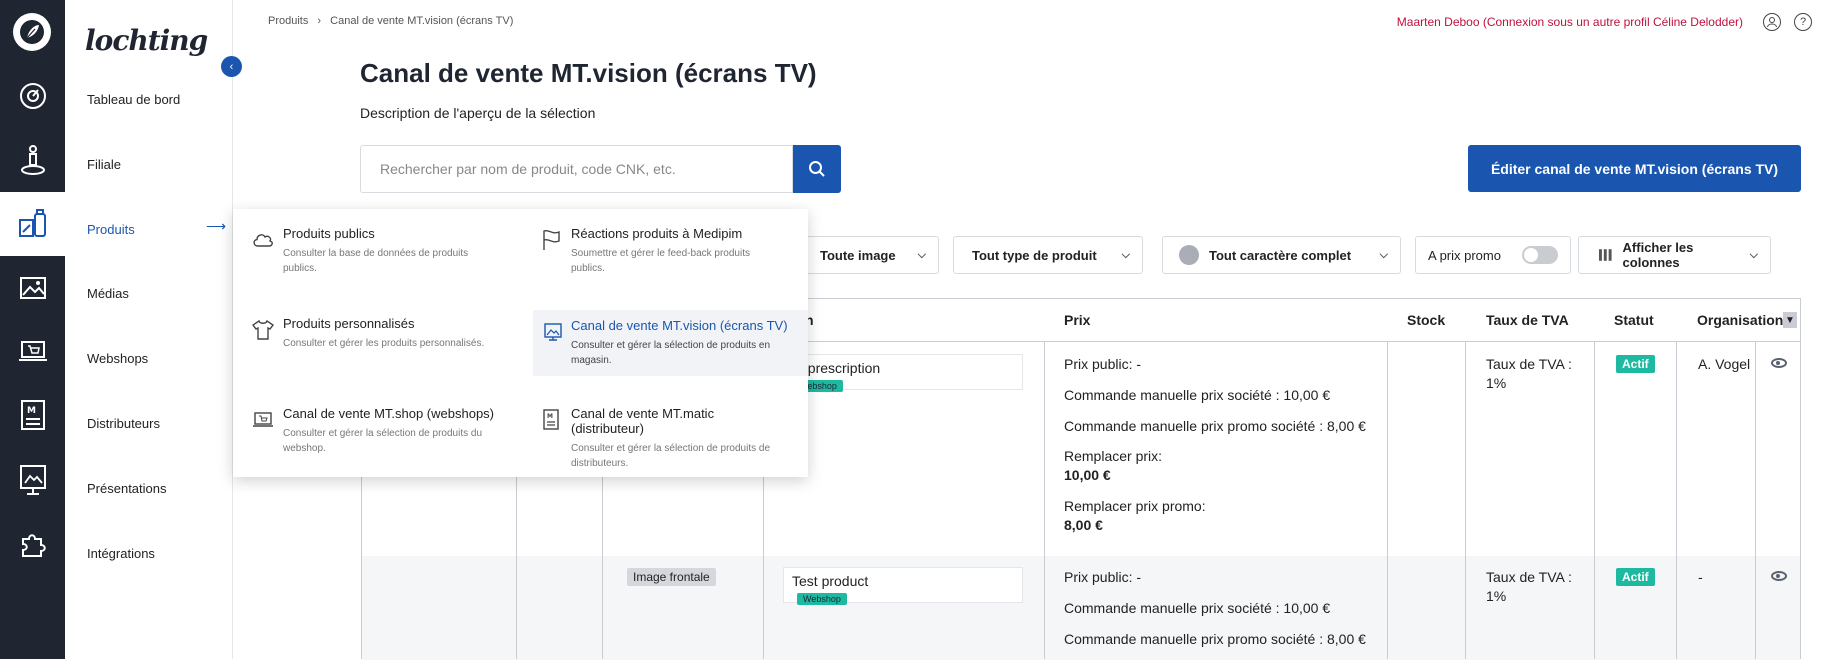 The width and height of the screenshot is (1828, 660). I want to click on columns-select: Afficher les colonnes ⌵, so click(1674, 255).